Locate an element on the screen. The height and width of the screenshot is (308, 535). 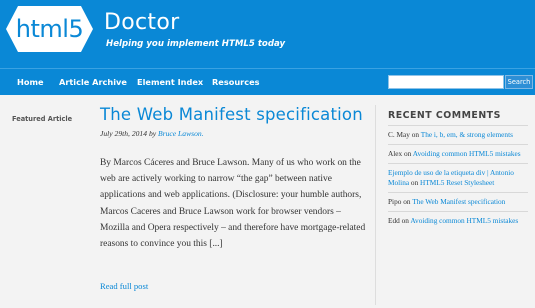
comment-item: Pipo on The Web Manifest specification is located at coordinates (458, 201).